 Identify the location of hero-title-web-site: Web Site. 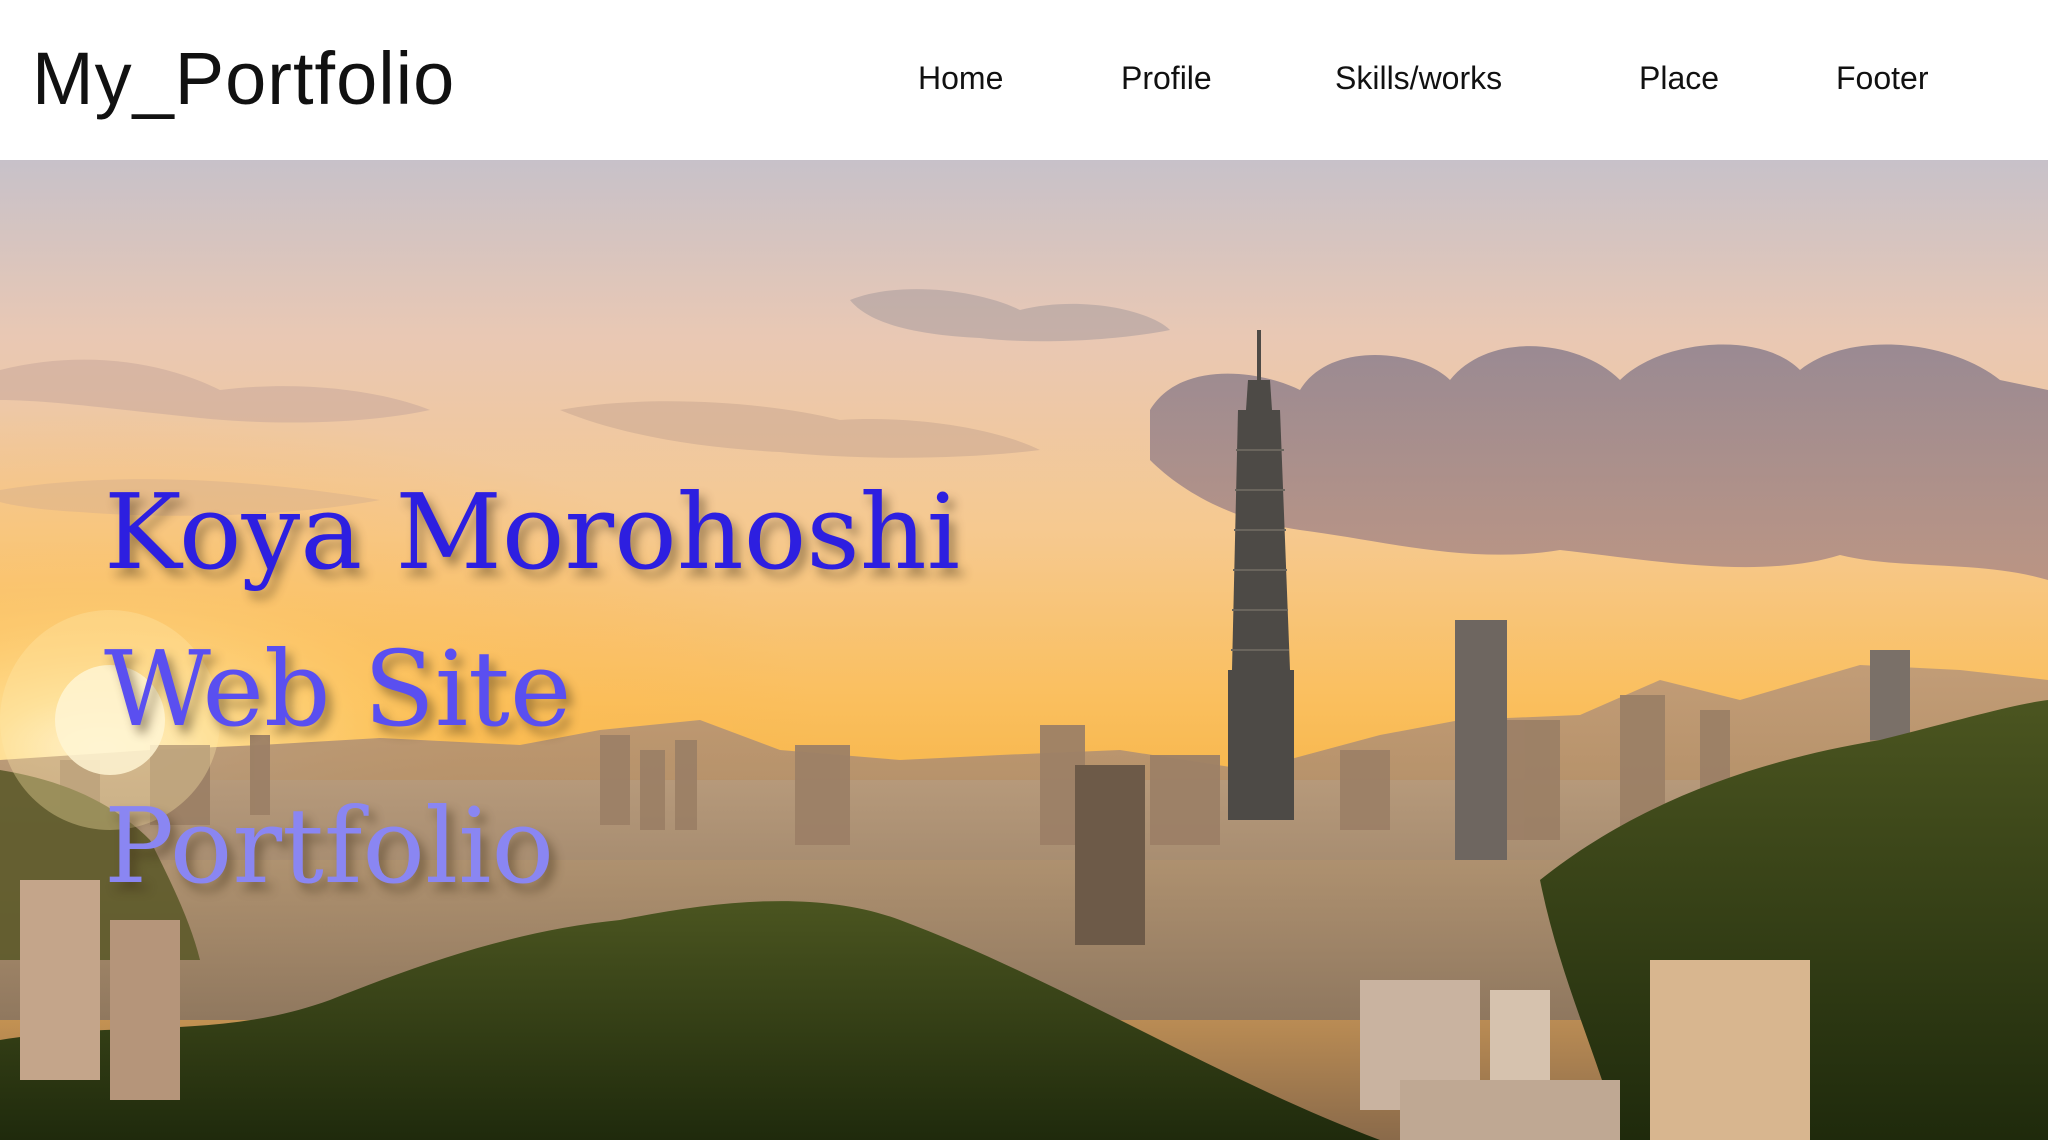
(338, 689).